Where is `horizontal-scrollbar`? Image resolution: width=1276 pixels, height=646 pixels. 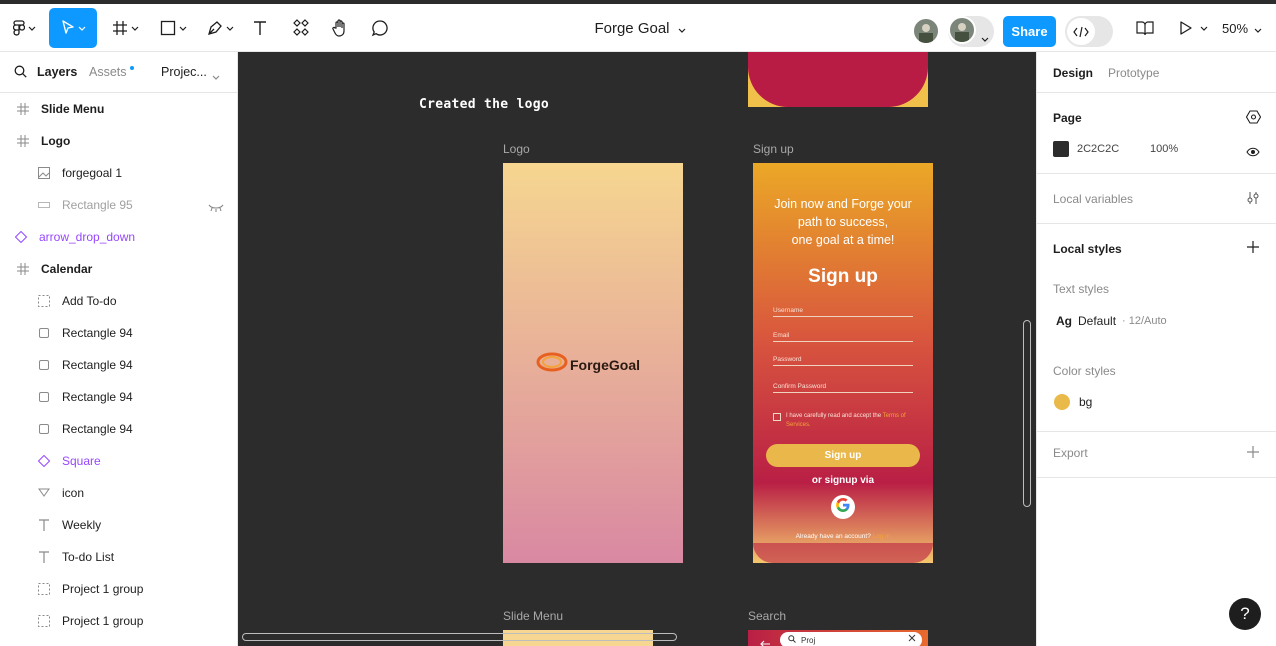
horizontal-scrollbar is located at coordinates (459, 637).